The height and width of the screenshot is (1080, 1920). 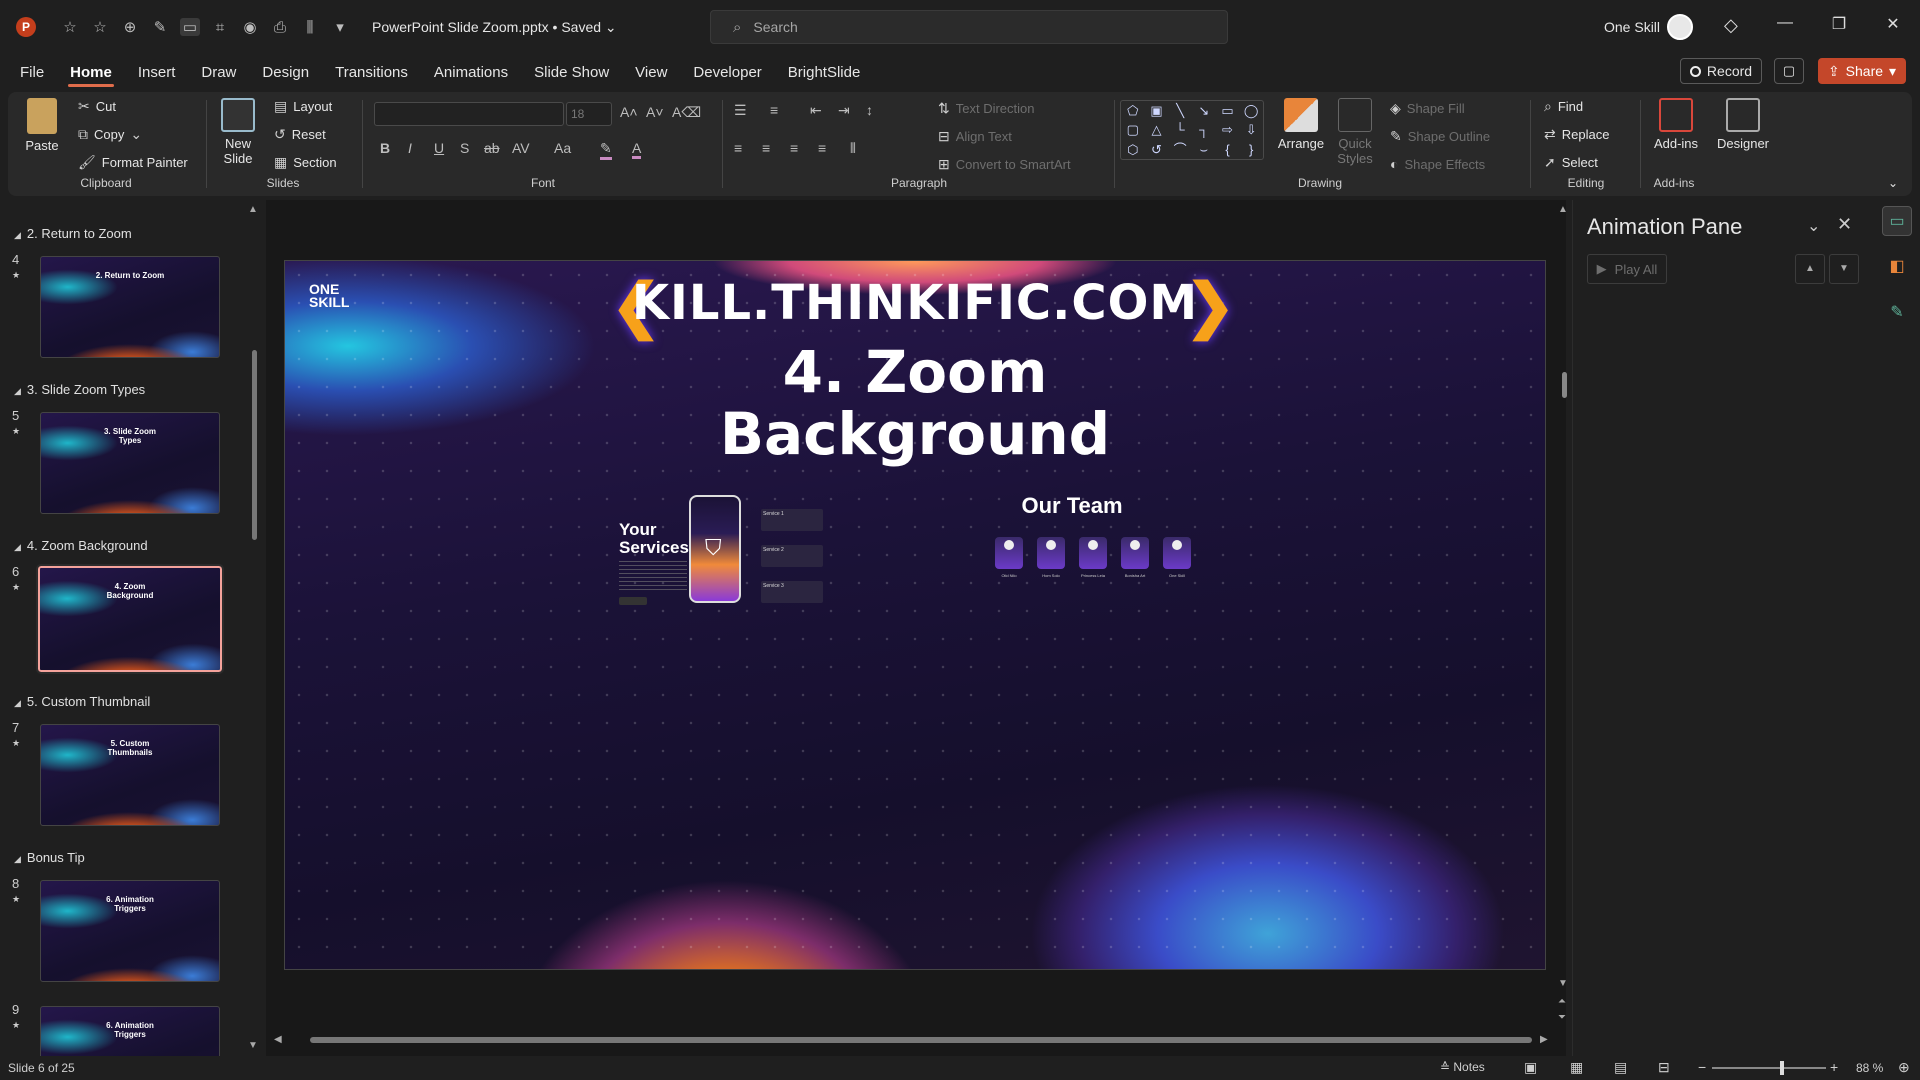 I want to click on search-input: ⌕ Search, so click(x=969, y=27).